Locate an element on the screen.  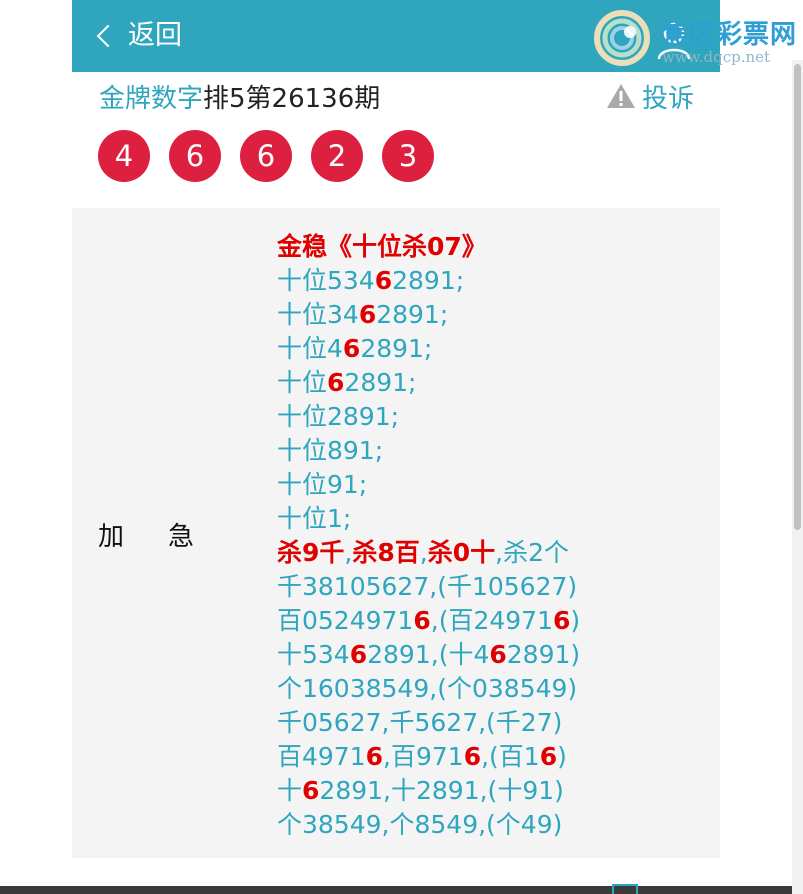
line-text: 2891,(十4 is located at coordinates (428, 654).